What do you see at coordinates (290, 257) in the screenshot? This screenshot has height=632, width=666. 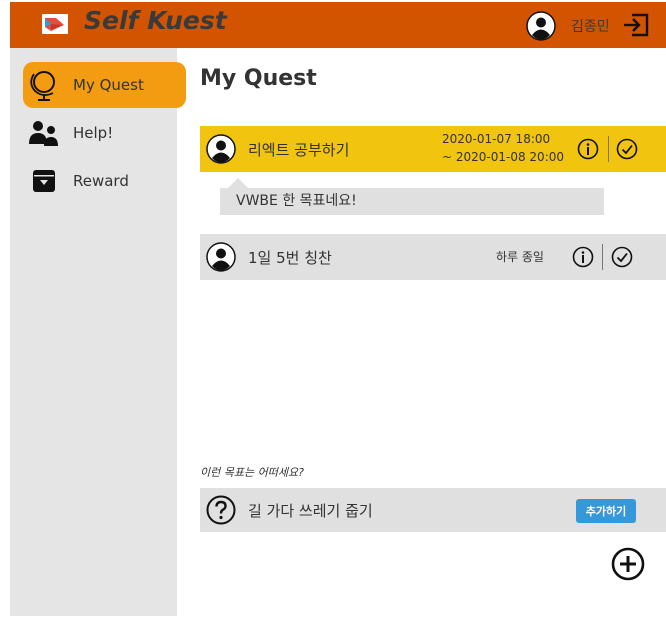 I see `quest-title: 1일 5번 칭찬` at bounding box center [290, 257].